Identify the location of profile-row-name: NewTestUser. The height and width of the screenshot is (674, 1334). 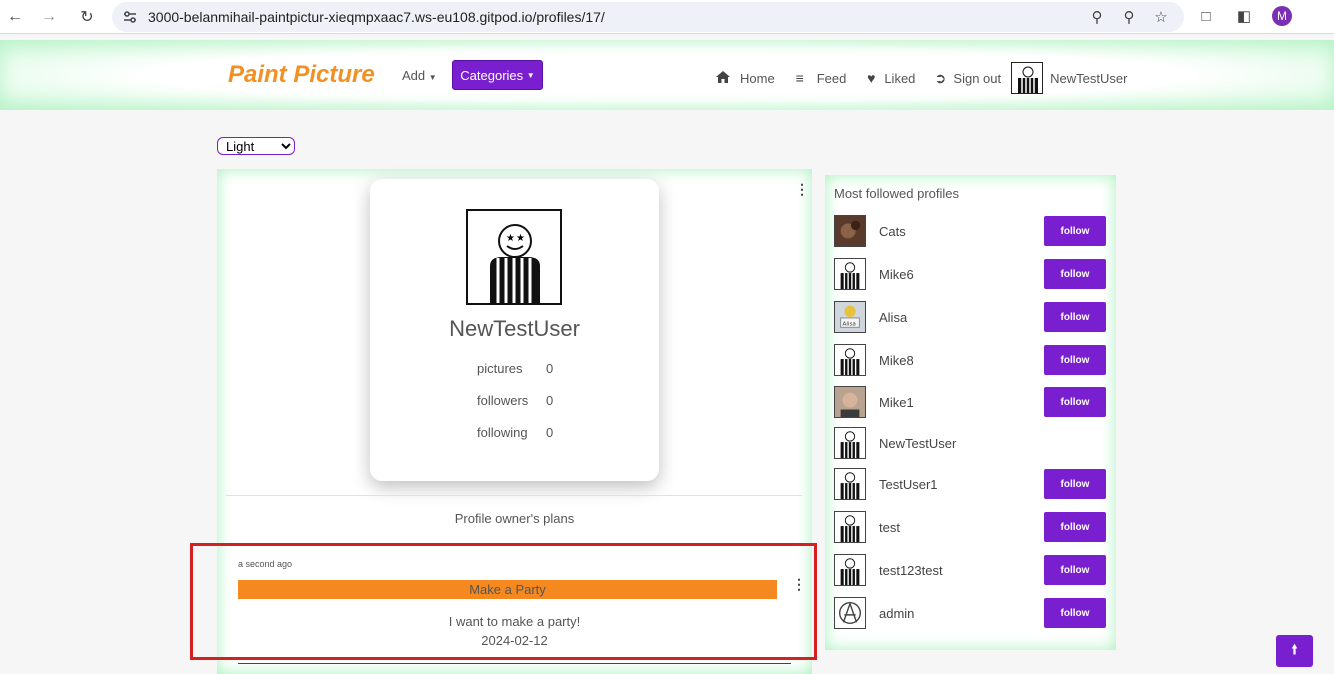
(992, 443).